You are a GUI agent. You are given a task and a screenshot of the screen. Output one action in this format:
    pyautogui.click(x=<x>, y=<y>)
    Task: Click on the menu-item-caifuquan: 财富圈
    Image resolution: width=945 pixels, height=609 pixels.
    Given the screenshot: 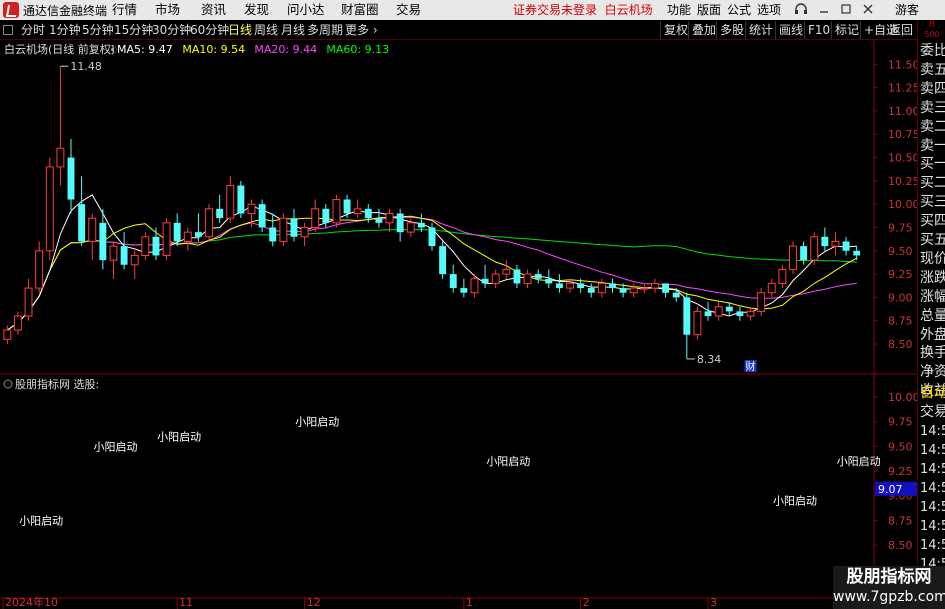 What is the action you would take?
    pyautogui.click(x=360, y=10)
    